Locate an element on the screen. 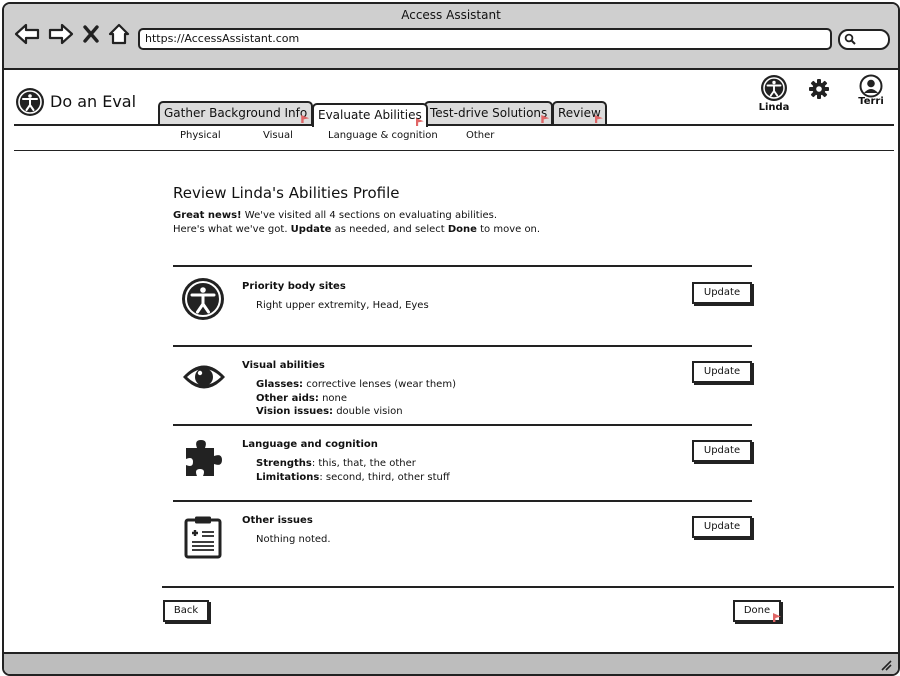 The height and width of the screenshot is (676, 900). tab-label: Gather Background Info is located at coordinates (236, 113).